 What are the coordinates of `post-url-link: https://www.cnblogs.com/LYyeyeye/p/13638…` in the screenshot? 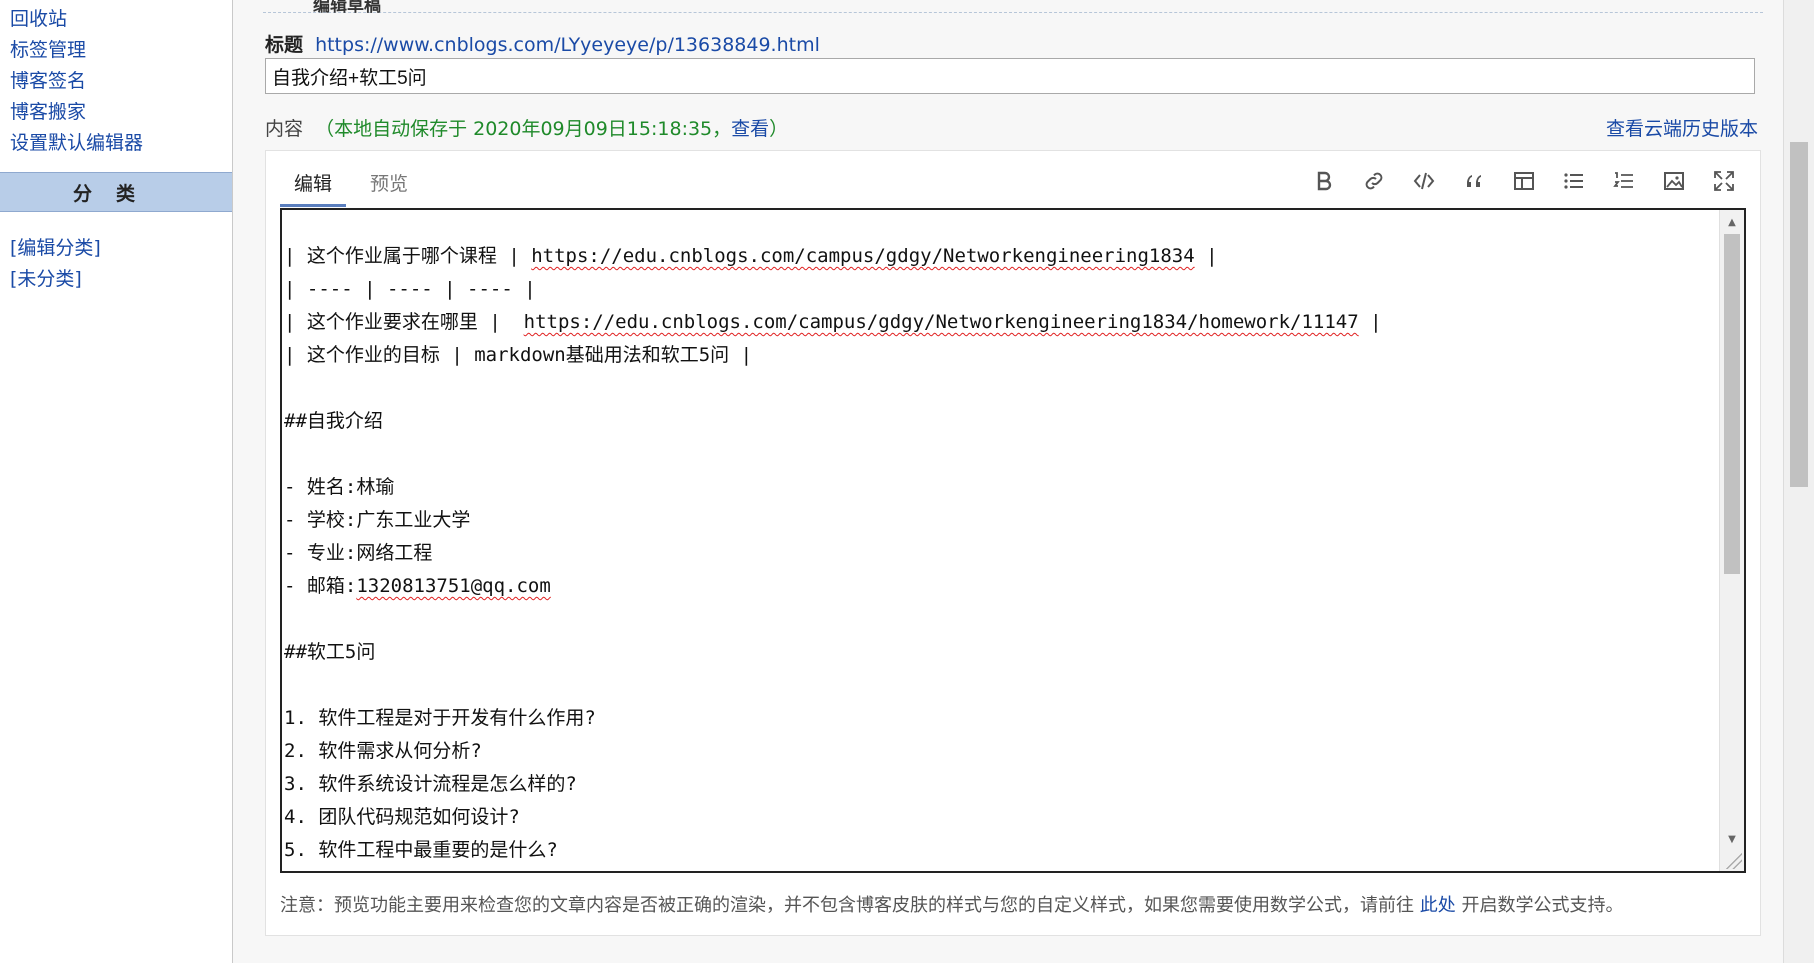 It's located at (567, 45).